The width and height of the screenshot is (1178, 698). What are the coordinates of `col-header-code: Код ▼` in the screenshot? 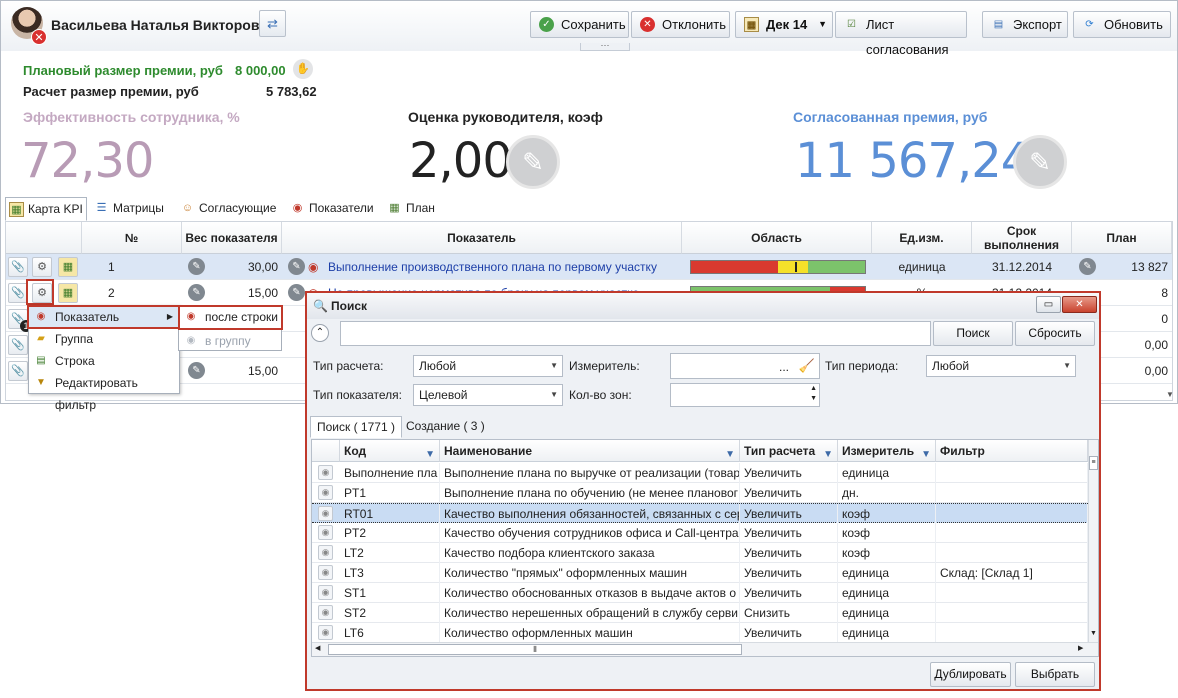 It's located at (390, 451).